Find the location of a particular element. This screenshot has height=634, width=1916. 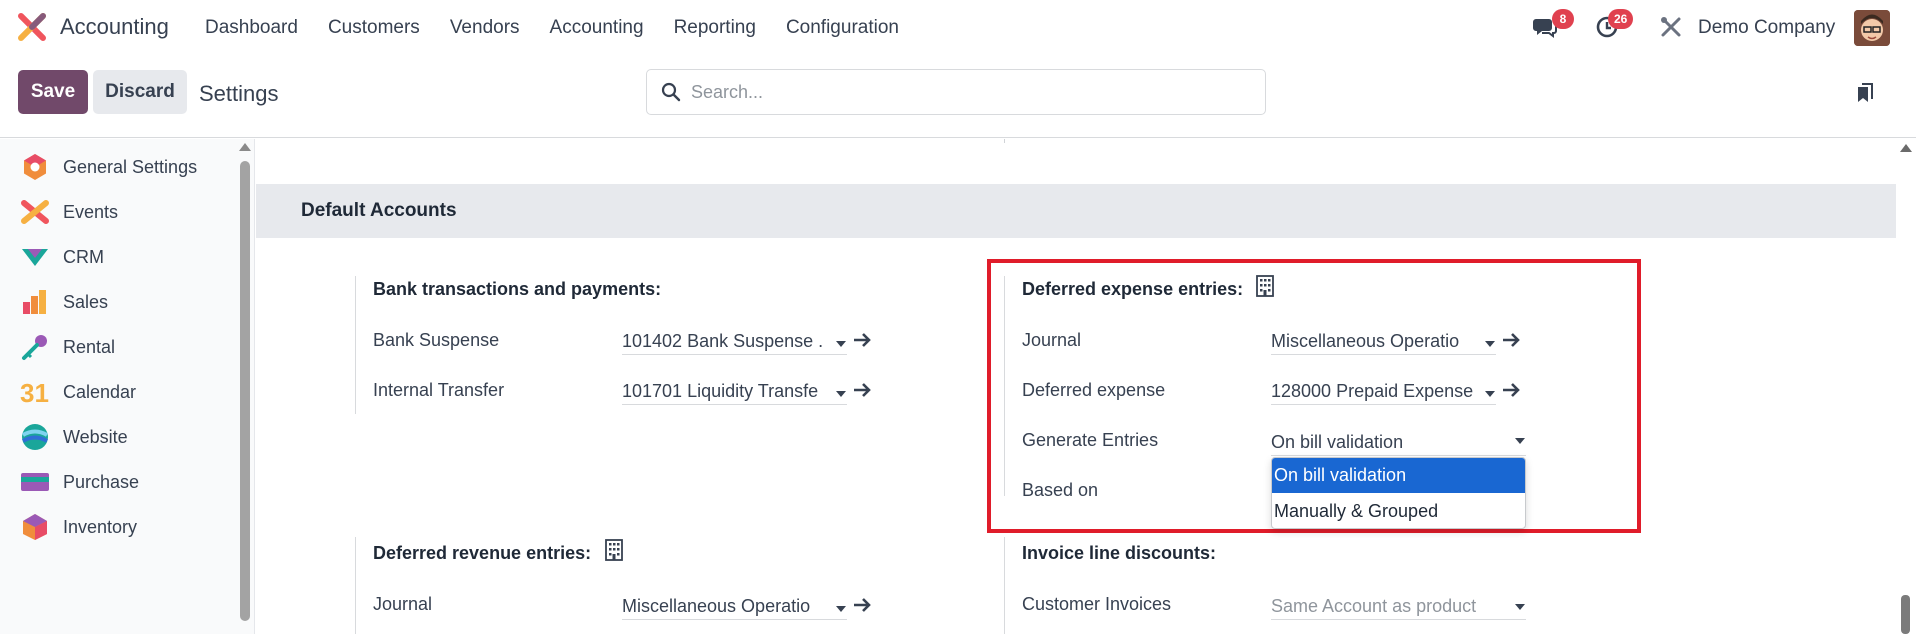

sidebar-item-calendar: 31 Calendar is located at coordinates (120, 392).